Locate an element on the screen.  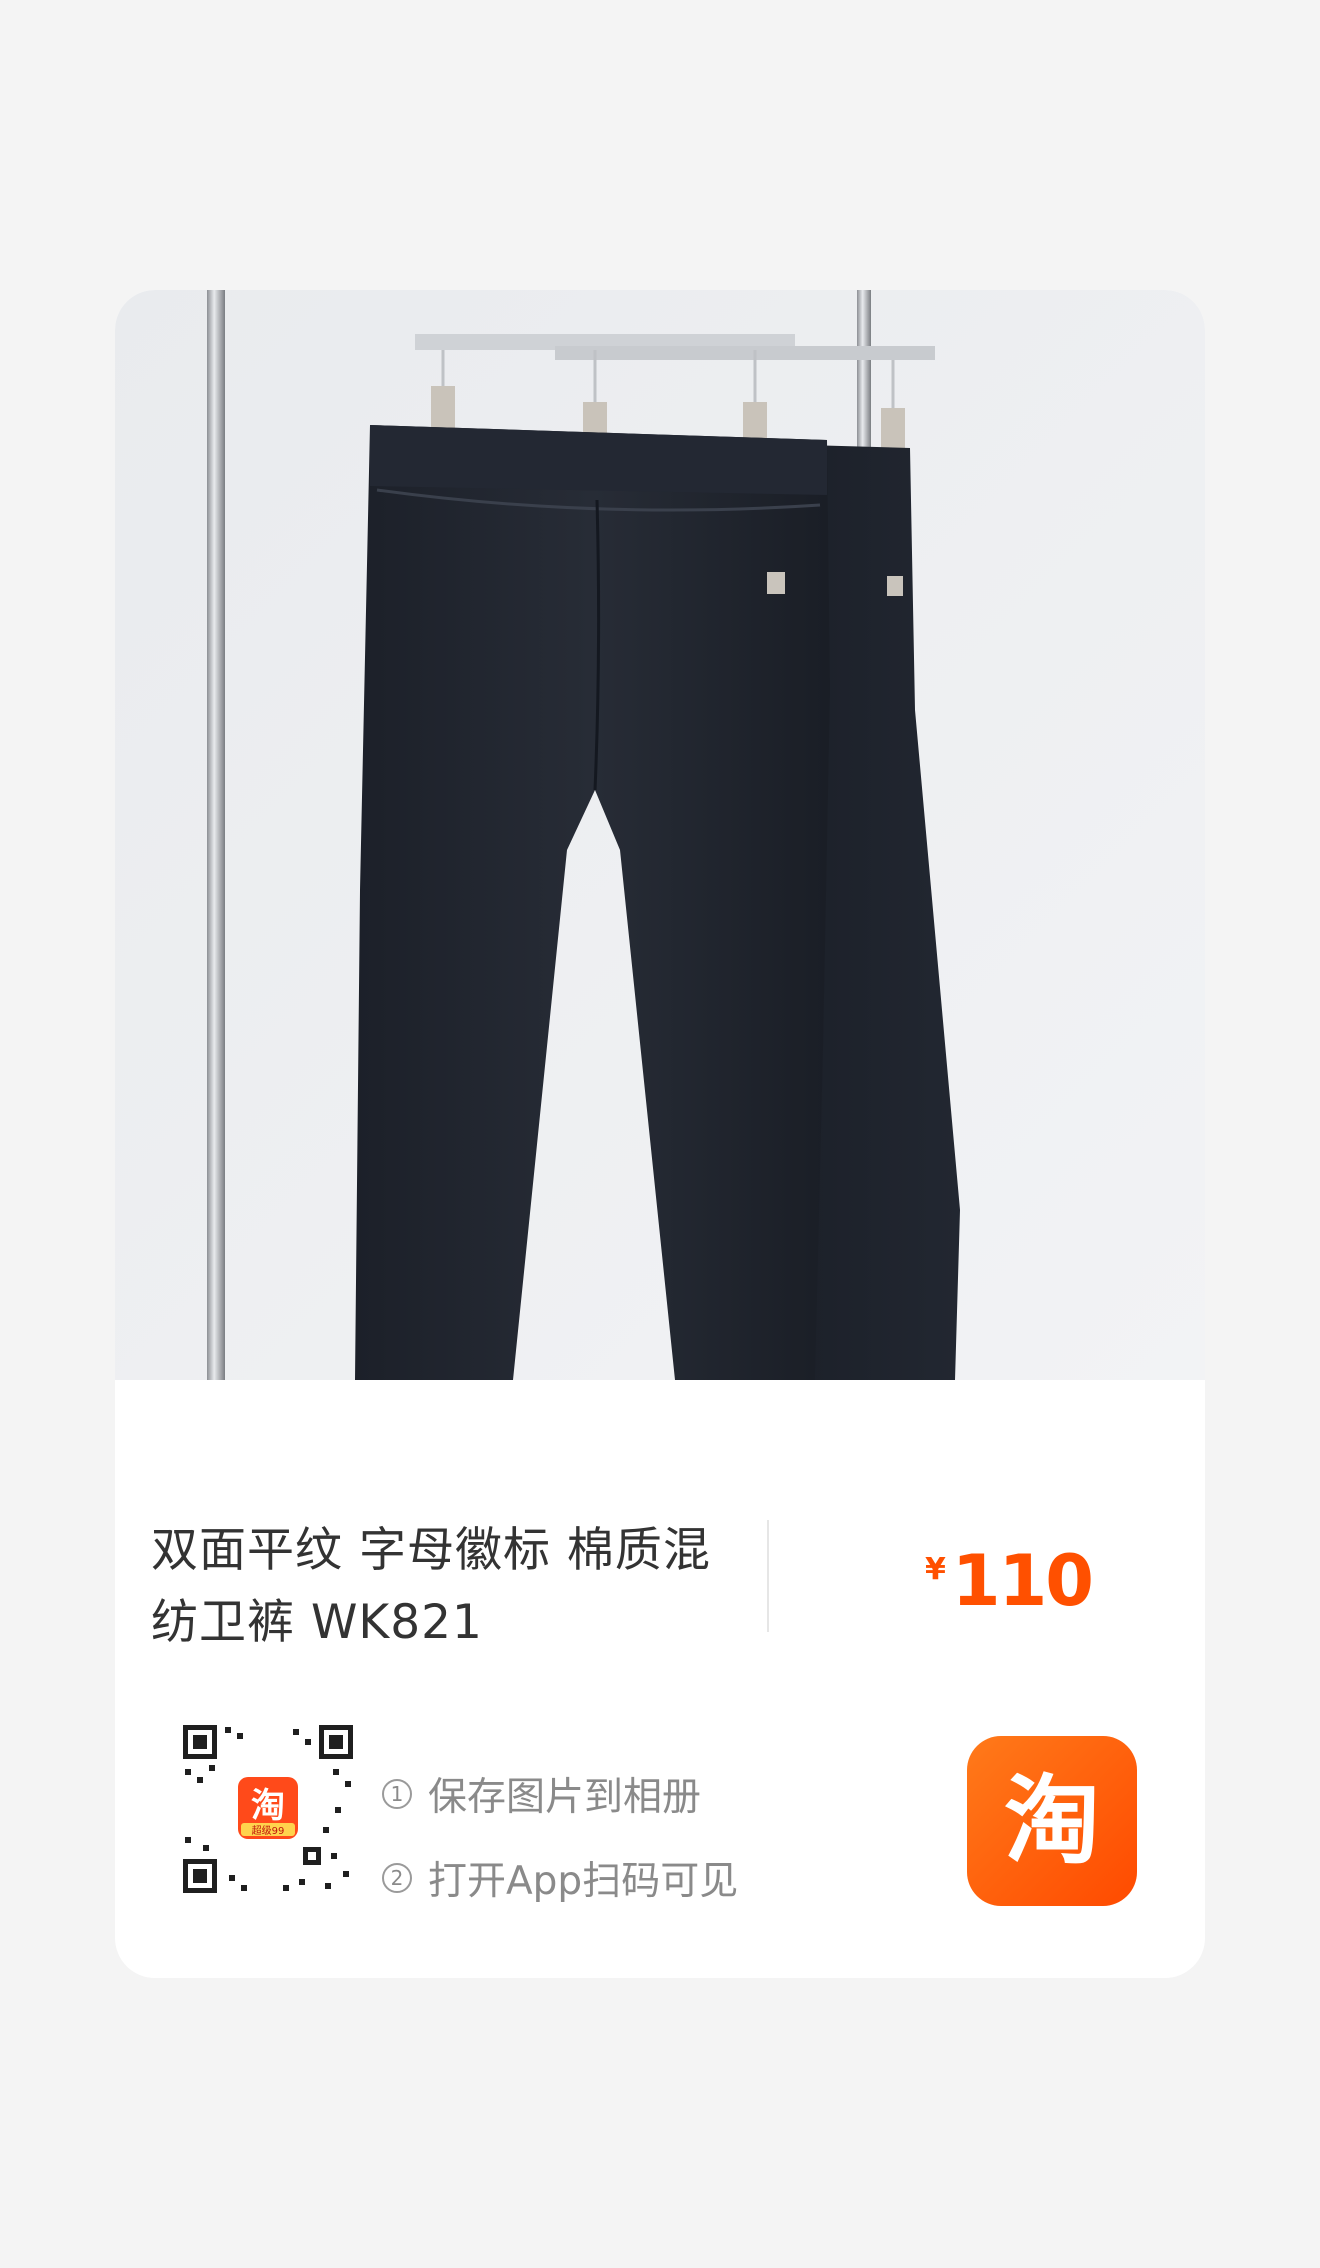
qr-code-icon: 淘 超级99 is located at coordinates (268, 1809).